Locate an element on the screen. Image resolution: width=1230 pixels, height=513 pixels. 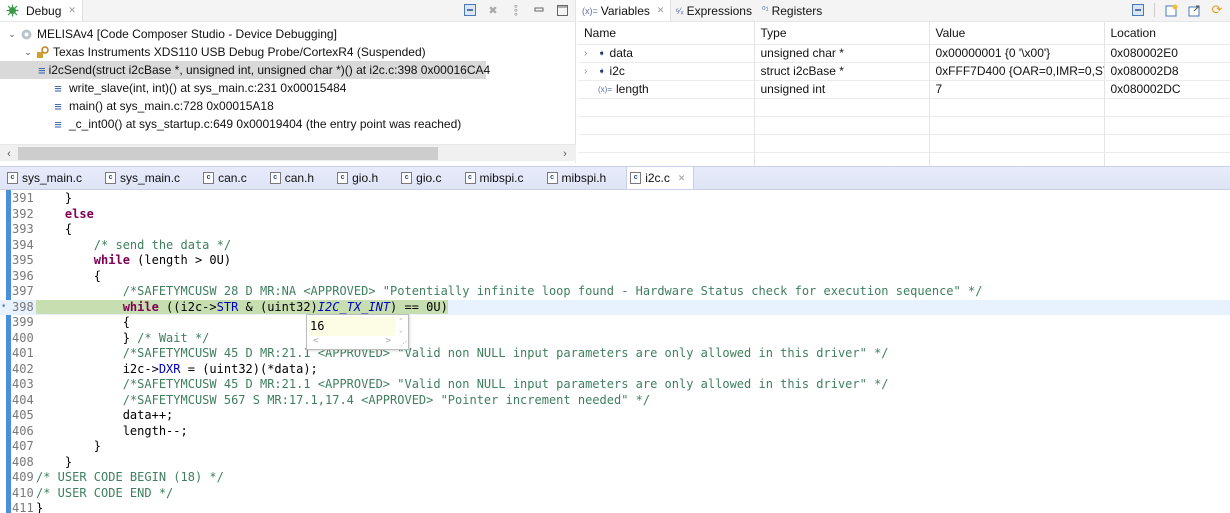
resize-grip-icon: ⋰ is located at coordinates (403, 344).